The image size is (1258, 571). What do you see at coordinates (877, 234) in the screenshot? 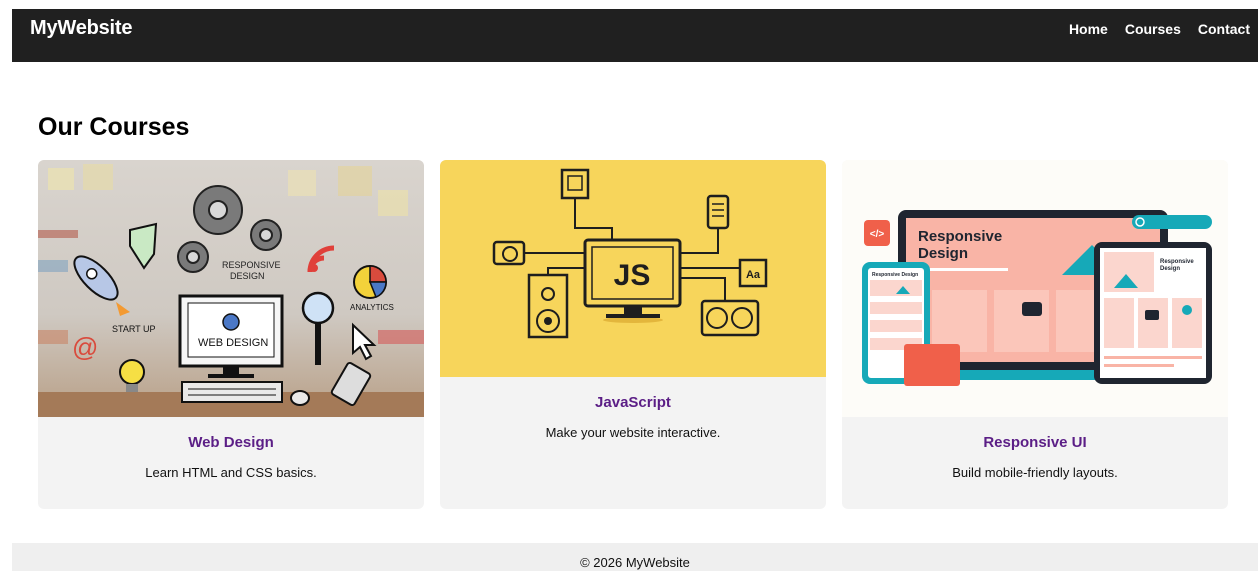
I see `code-badge-text: </>` at bounding box center [877, 234].